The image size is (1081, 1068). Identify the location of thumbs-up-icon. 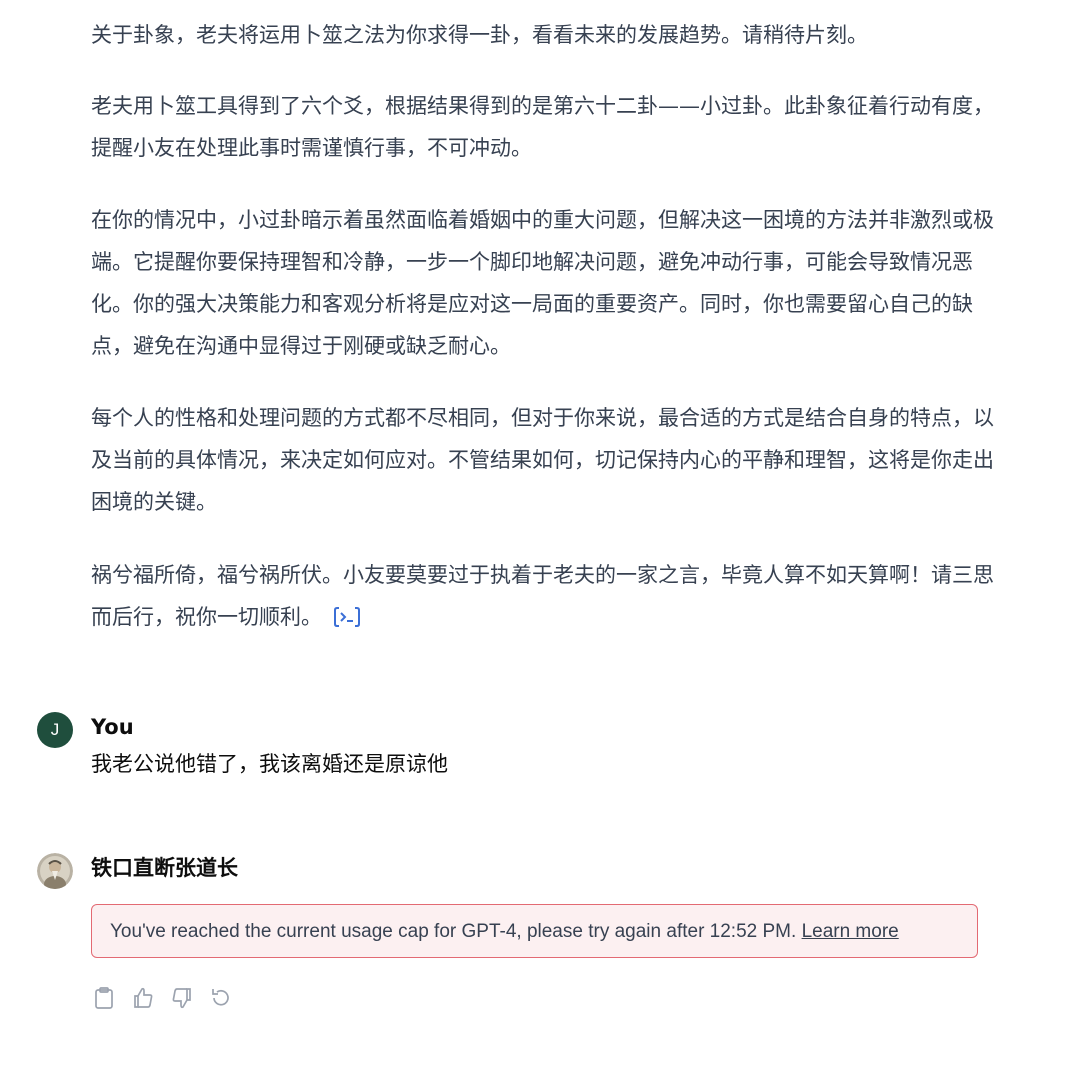
(142, 997).